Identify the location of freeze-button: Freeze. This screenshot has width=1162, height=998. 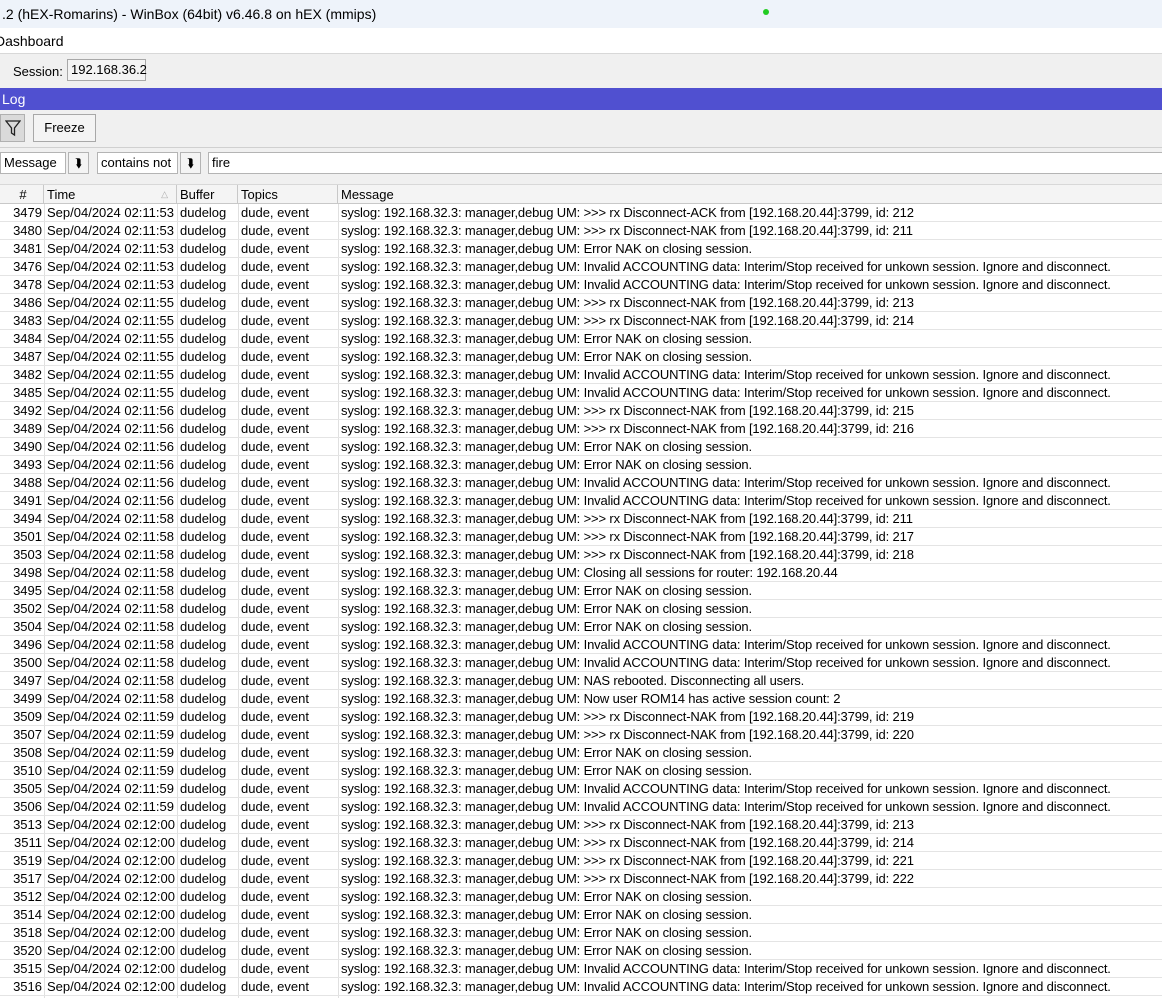
(64, 128).